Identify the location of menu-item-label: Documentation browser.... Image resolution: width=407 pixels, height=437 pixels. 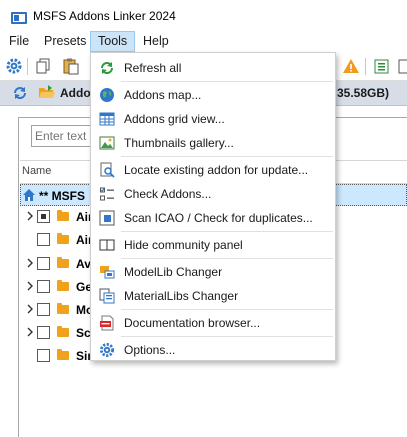
(192, 323).